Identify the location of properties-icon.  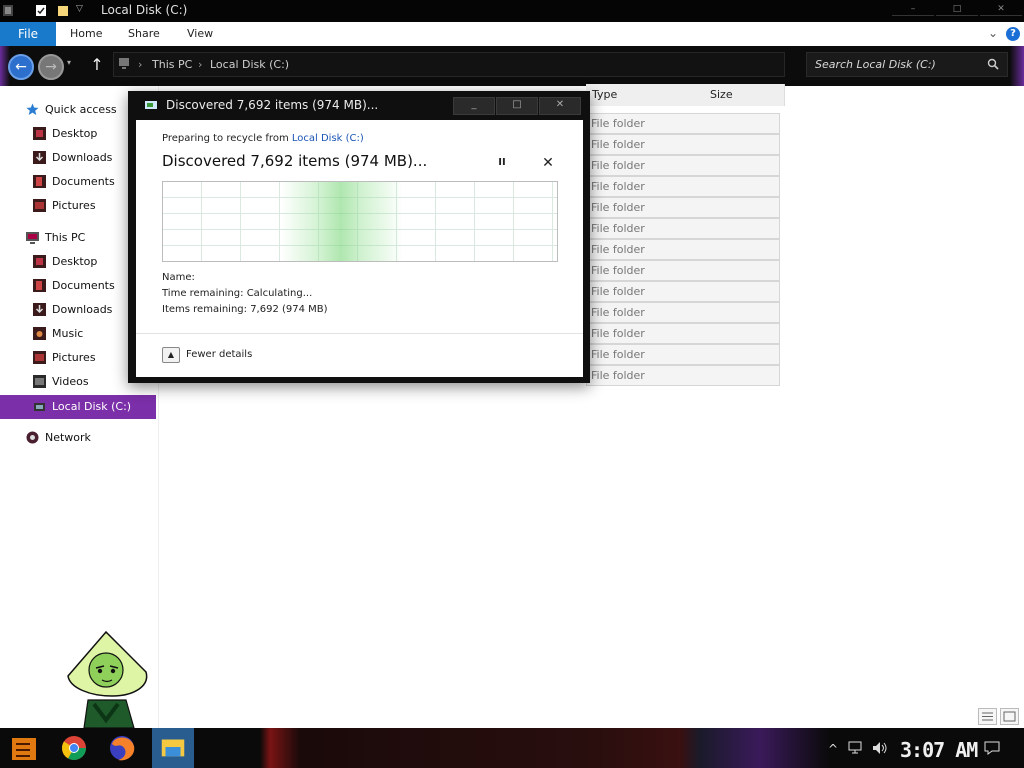
(41, 10).